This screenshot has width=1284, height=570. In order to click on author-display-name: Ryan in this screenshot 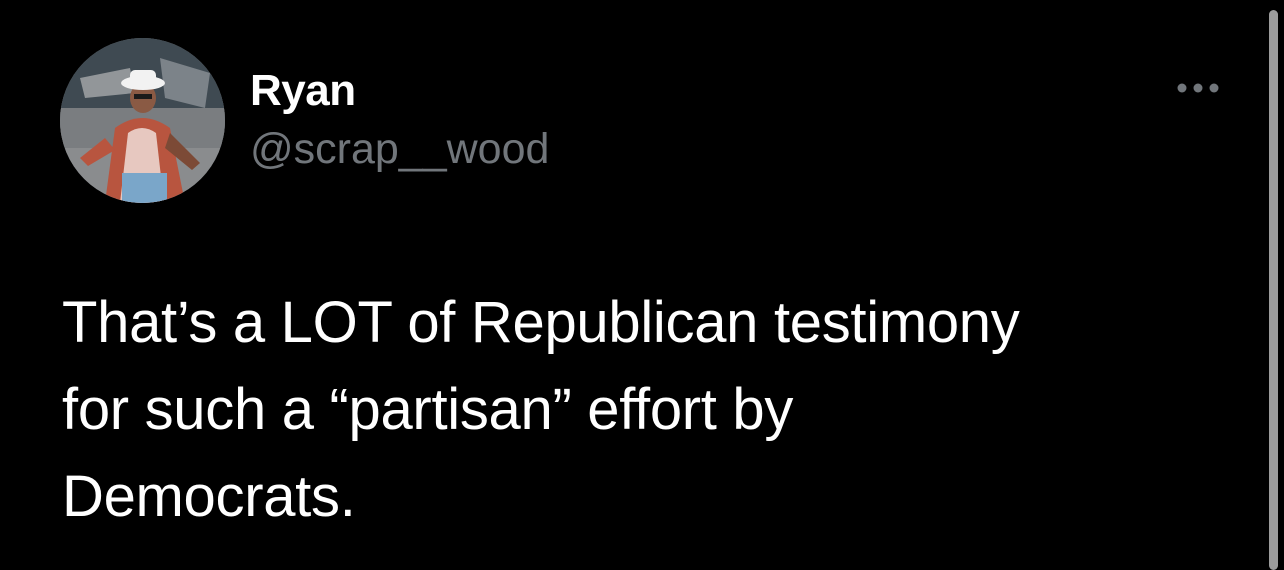, I will do `click(303, 91)`.